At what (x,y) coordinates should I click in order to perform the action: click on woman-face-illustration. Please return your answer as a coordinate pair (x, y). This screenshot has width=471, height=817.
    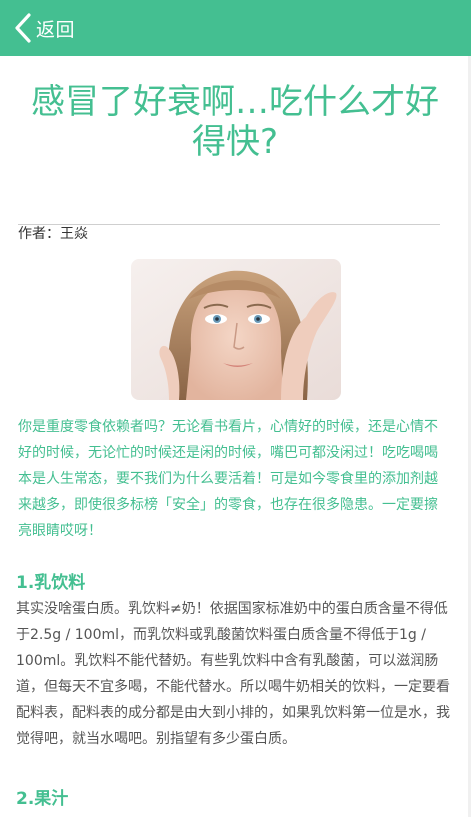
    Looking at the image, I should click on (236, 329).